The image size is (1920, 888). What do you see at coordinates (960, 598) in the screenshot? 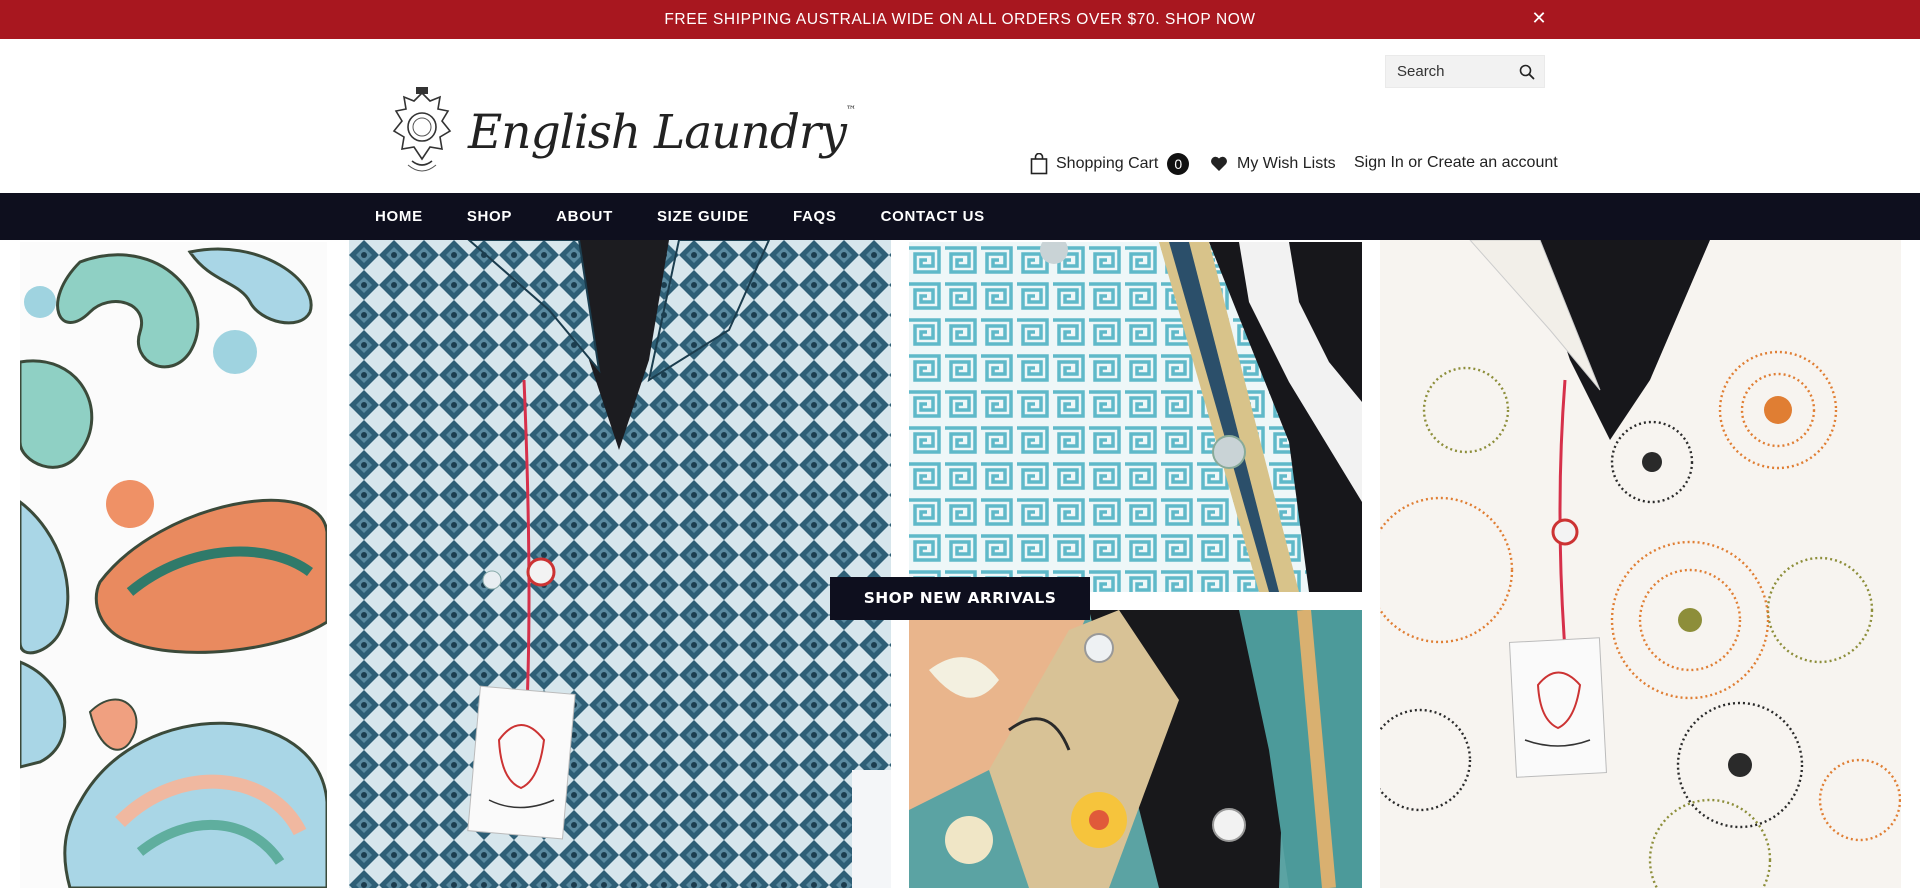
I see `shop-new-arrivals-button: SHOP NEW ARRIVALS` at bounding box center [960, 598].